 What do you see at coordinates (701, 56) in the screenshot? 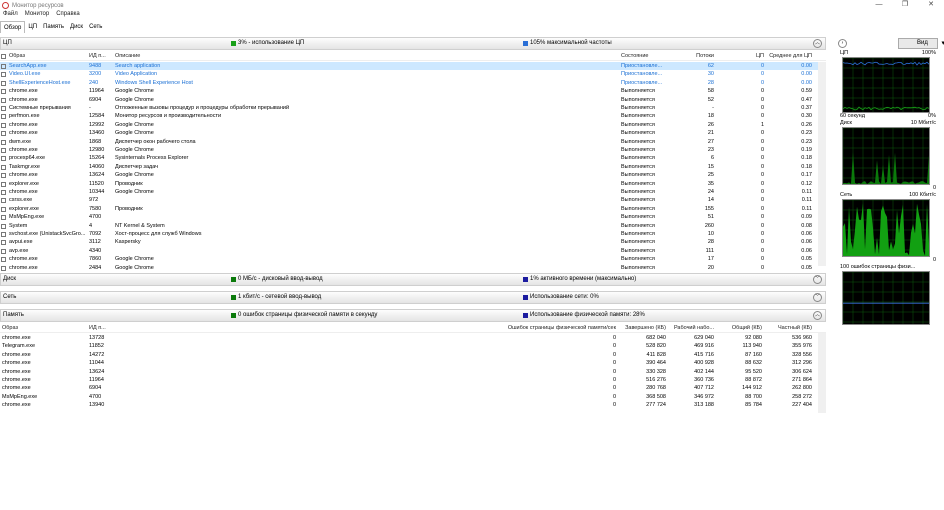
I see `cpu-column-header: Потоки` at bounding box center [701, 56].